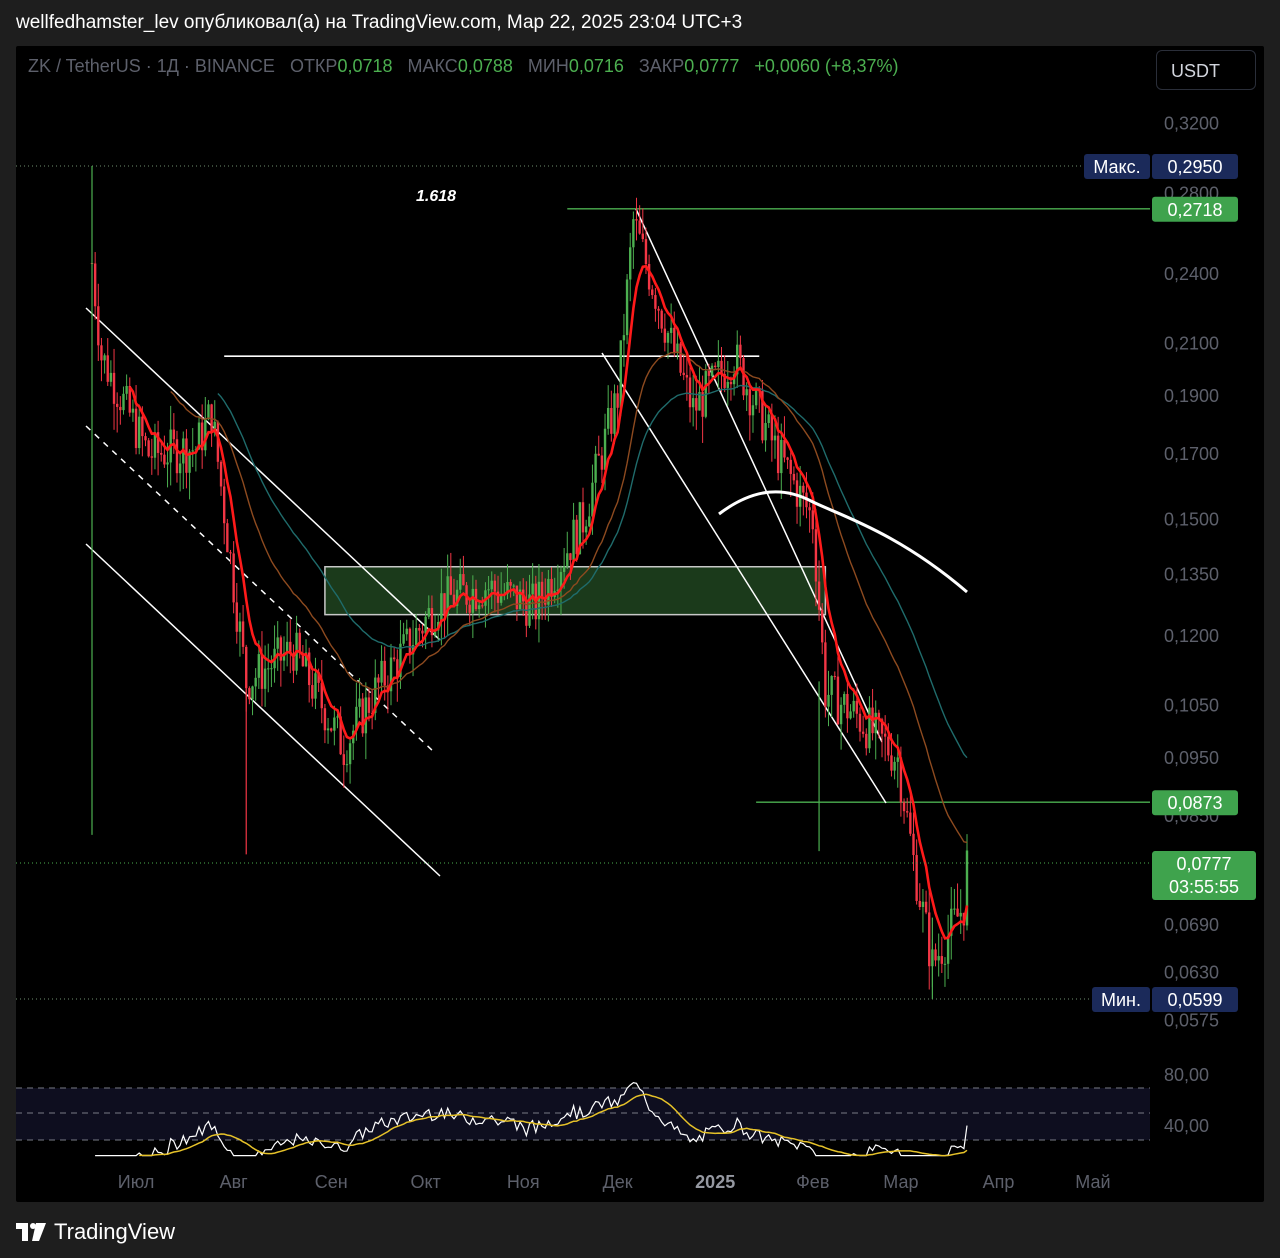  I want to click on fib-price-label: 0,2718, so click(1195, 209).